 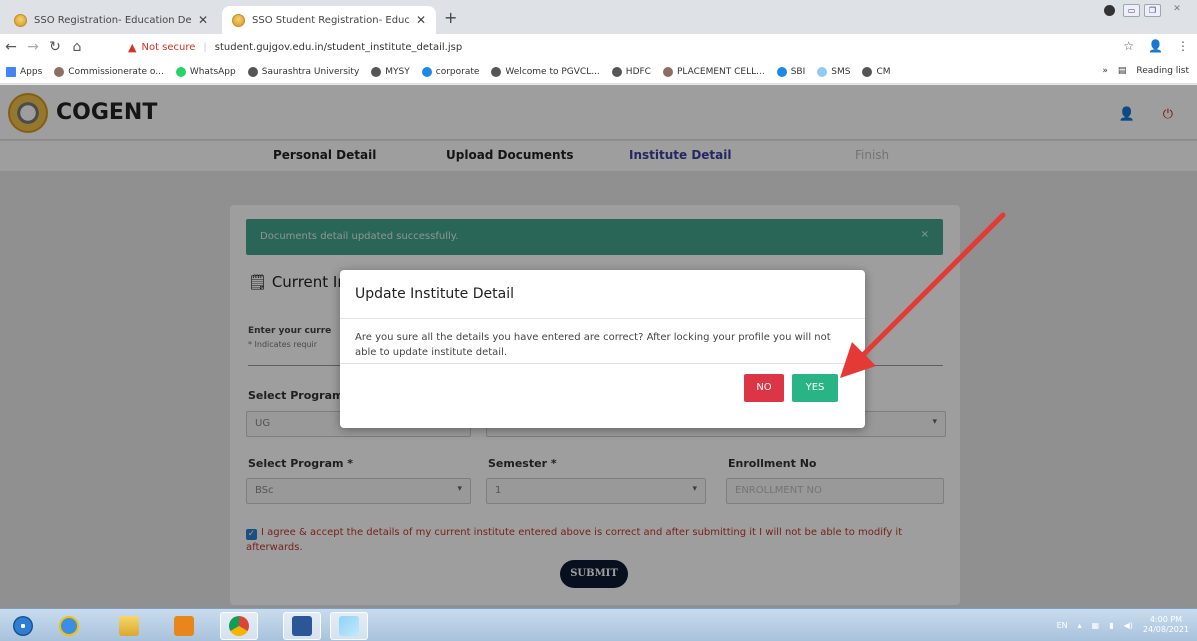 I want to click on bookmark-label: corporate, so click(x=457, y=71).